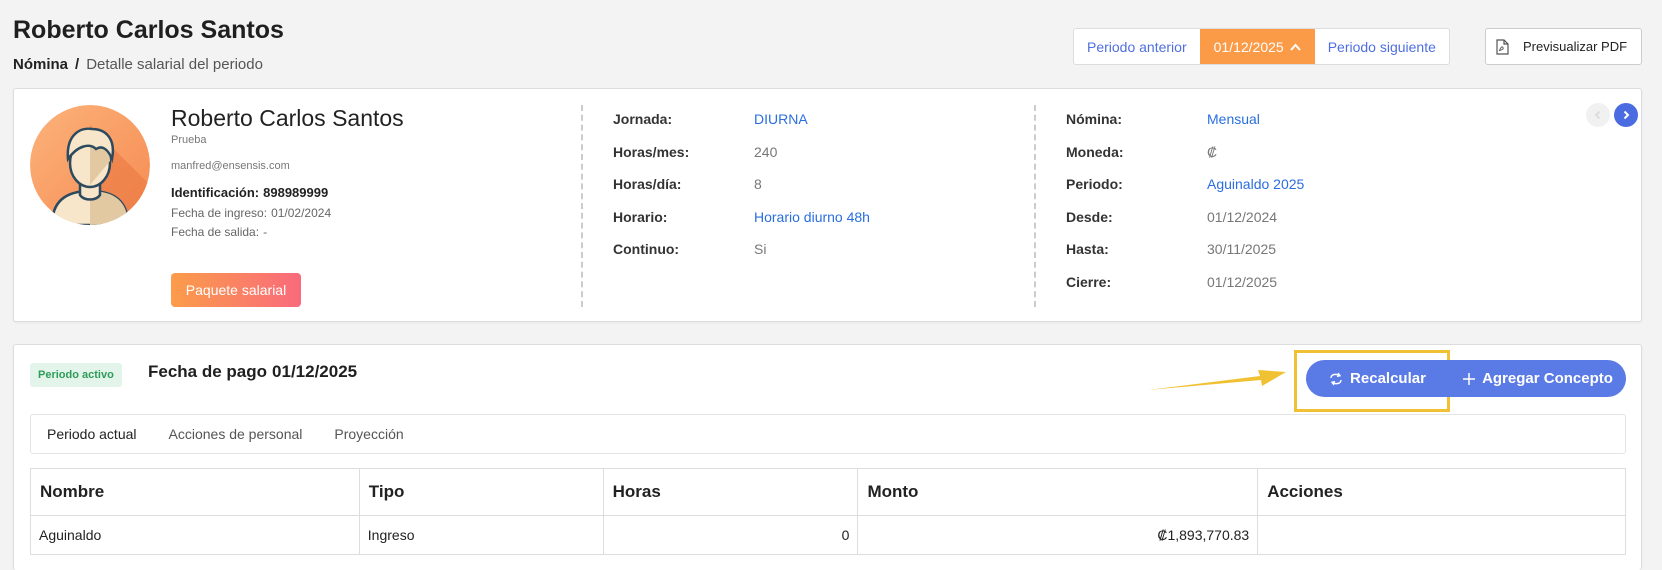 This screenshot has height=570, width=1662. Describe the element at coordinates (481, 492) in the screenshot. I see `column-header-tipo: Tipo` at that location.